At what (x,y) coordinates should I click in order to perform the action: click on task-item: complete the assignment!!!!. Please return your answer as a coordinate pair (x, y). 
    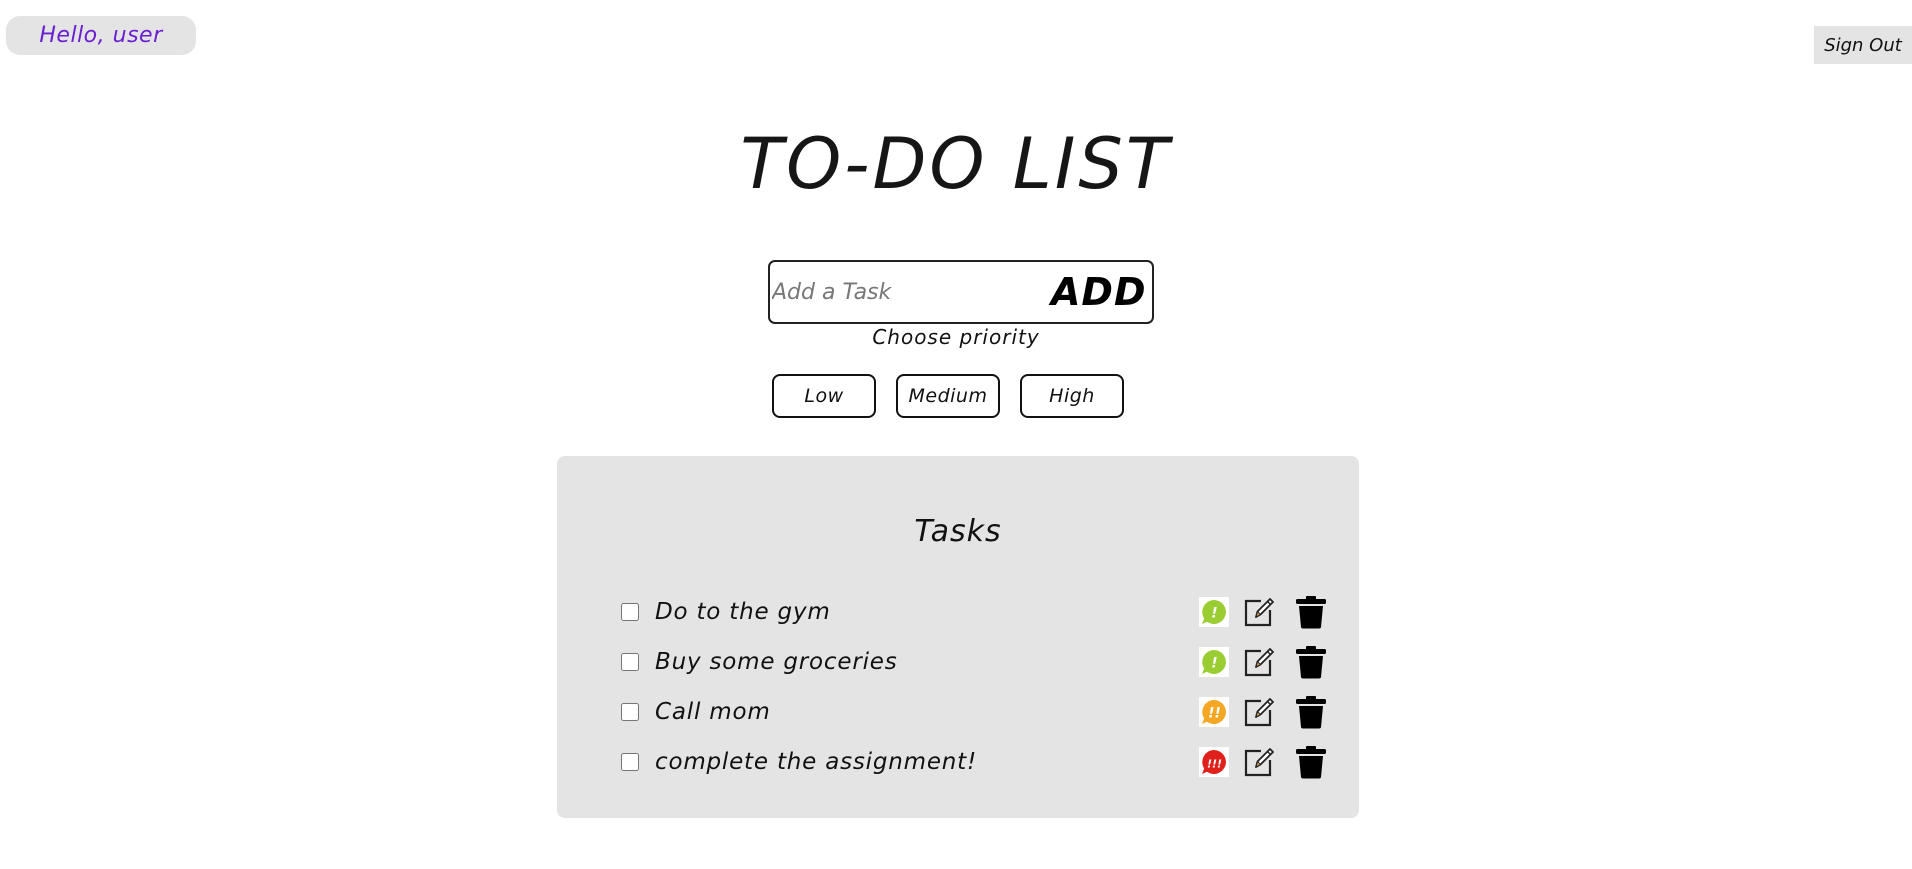
    Looking at the image, I should click on (974, 762).